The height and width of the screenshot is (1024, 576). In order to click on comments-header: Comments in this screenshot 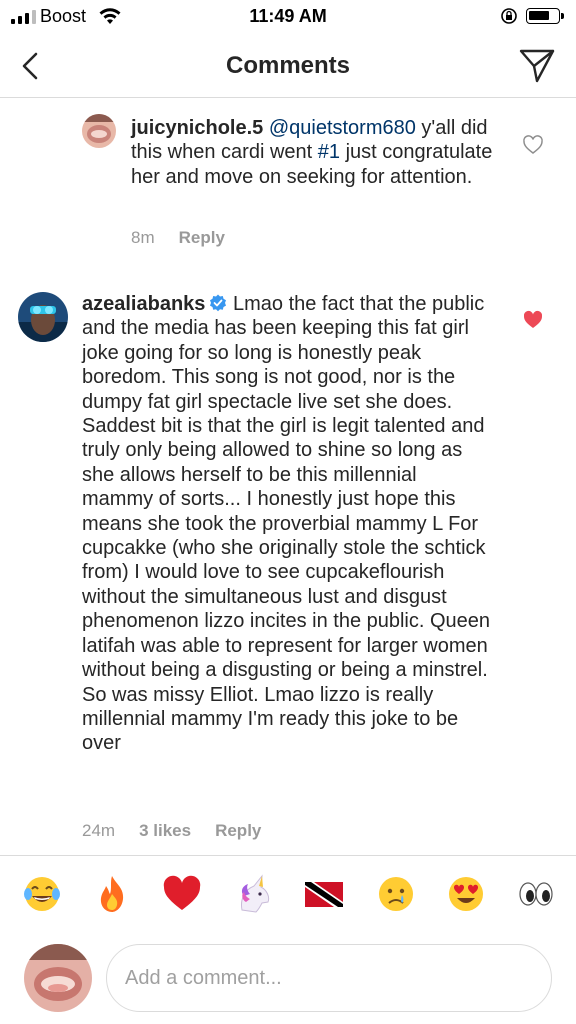, I will do `click(288, 66)`.